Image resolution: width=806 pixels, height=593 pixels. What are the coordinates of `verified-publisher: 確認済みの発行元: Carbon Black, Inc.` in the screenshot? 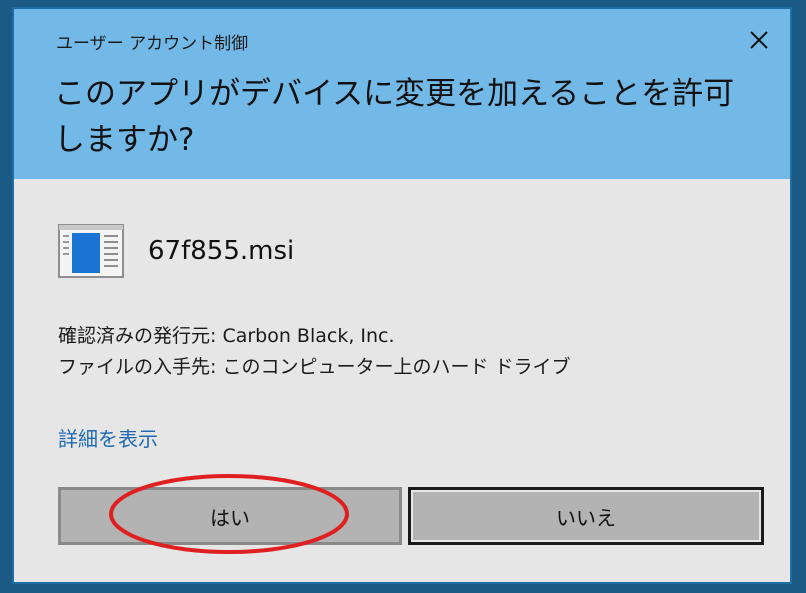 It's located at (226, 336).